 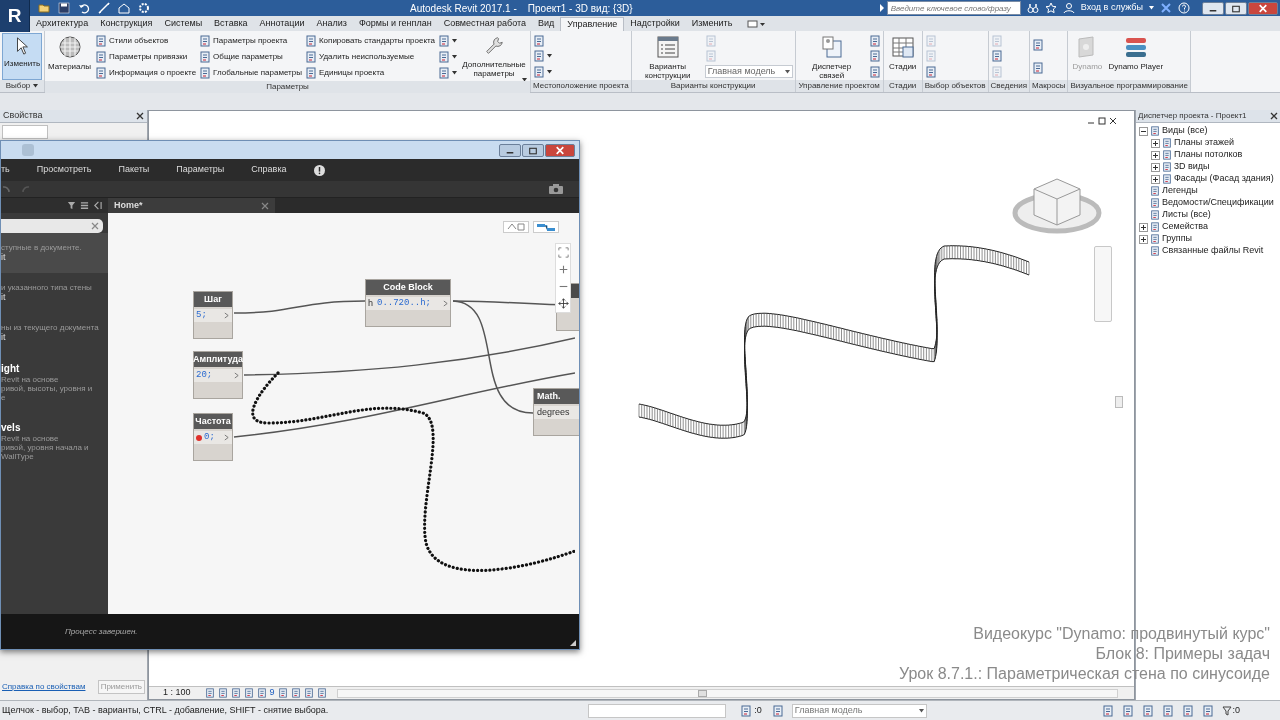 I want to click on ribbon-tab: Анализ, so click(x=331, y=24).